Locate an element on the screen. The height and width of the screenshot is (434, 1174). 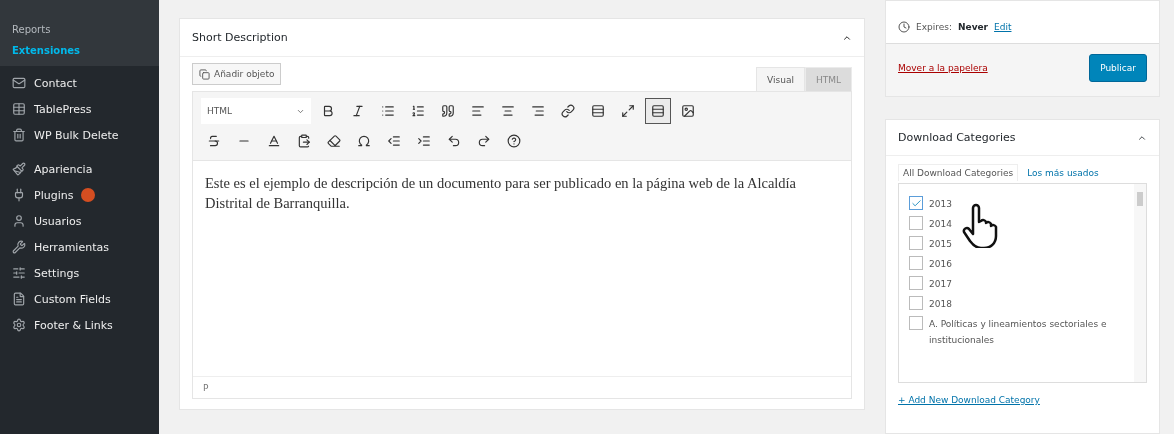
paste-icon is located at coordinates (304, 141).